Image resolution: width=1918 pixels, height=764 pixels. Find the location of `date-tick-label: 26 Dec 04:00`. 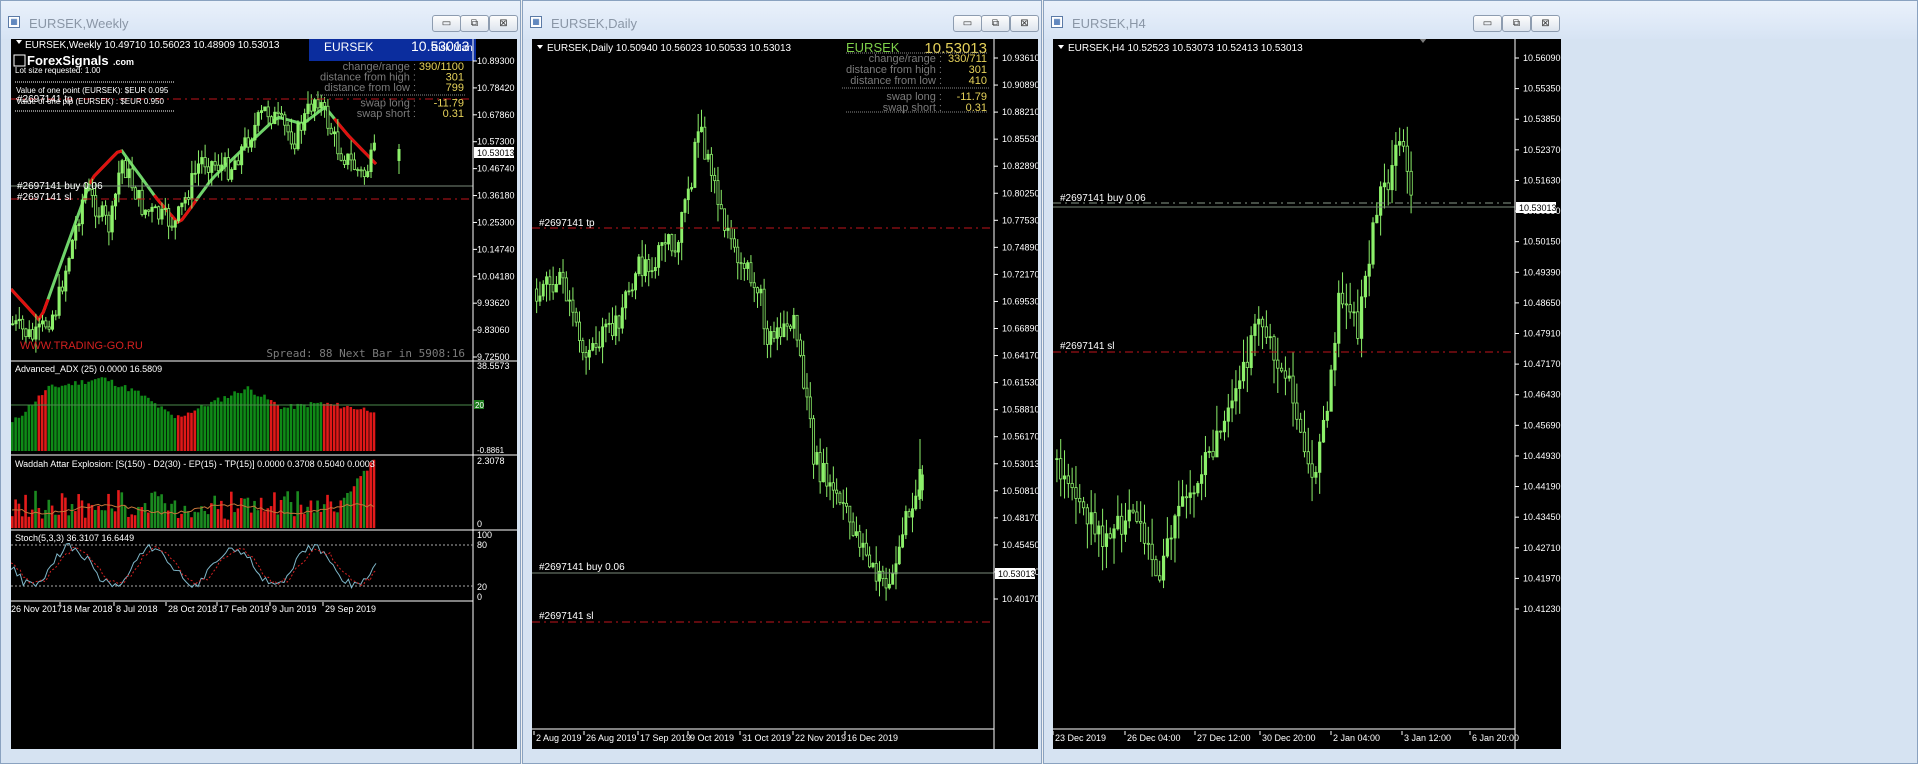

date-tick-label: 26 Dec 04:00 is located at coordinates (1154, 738).